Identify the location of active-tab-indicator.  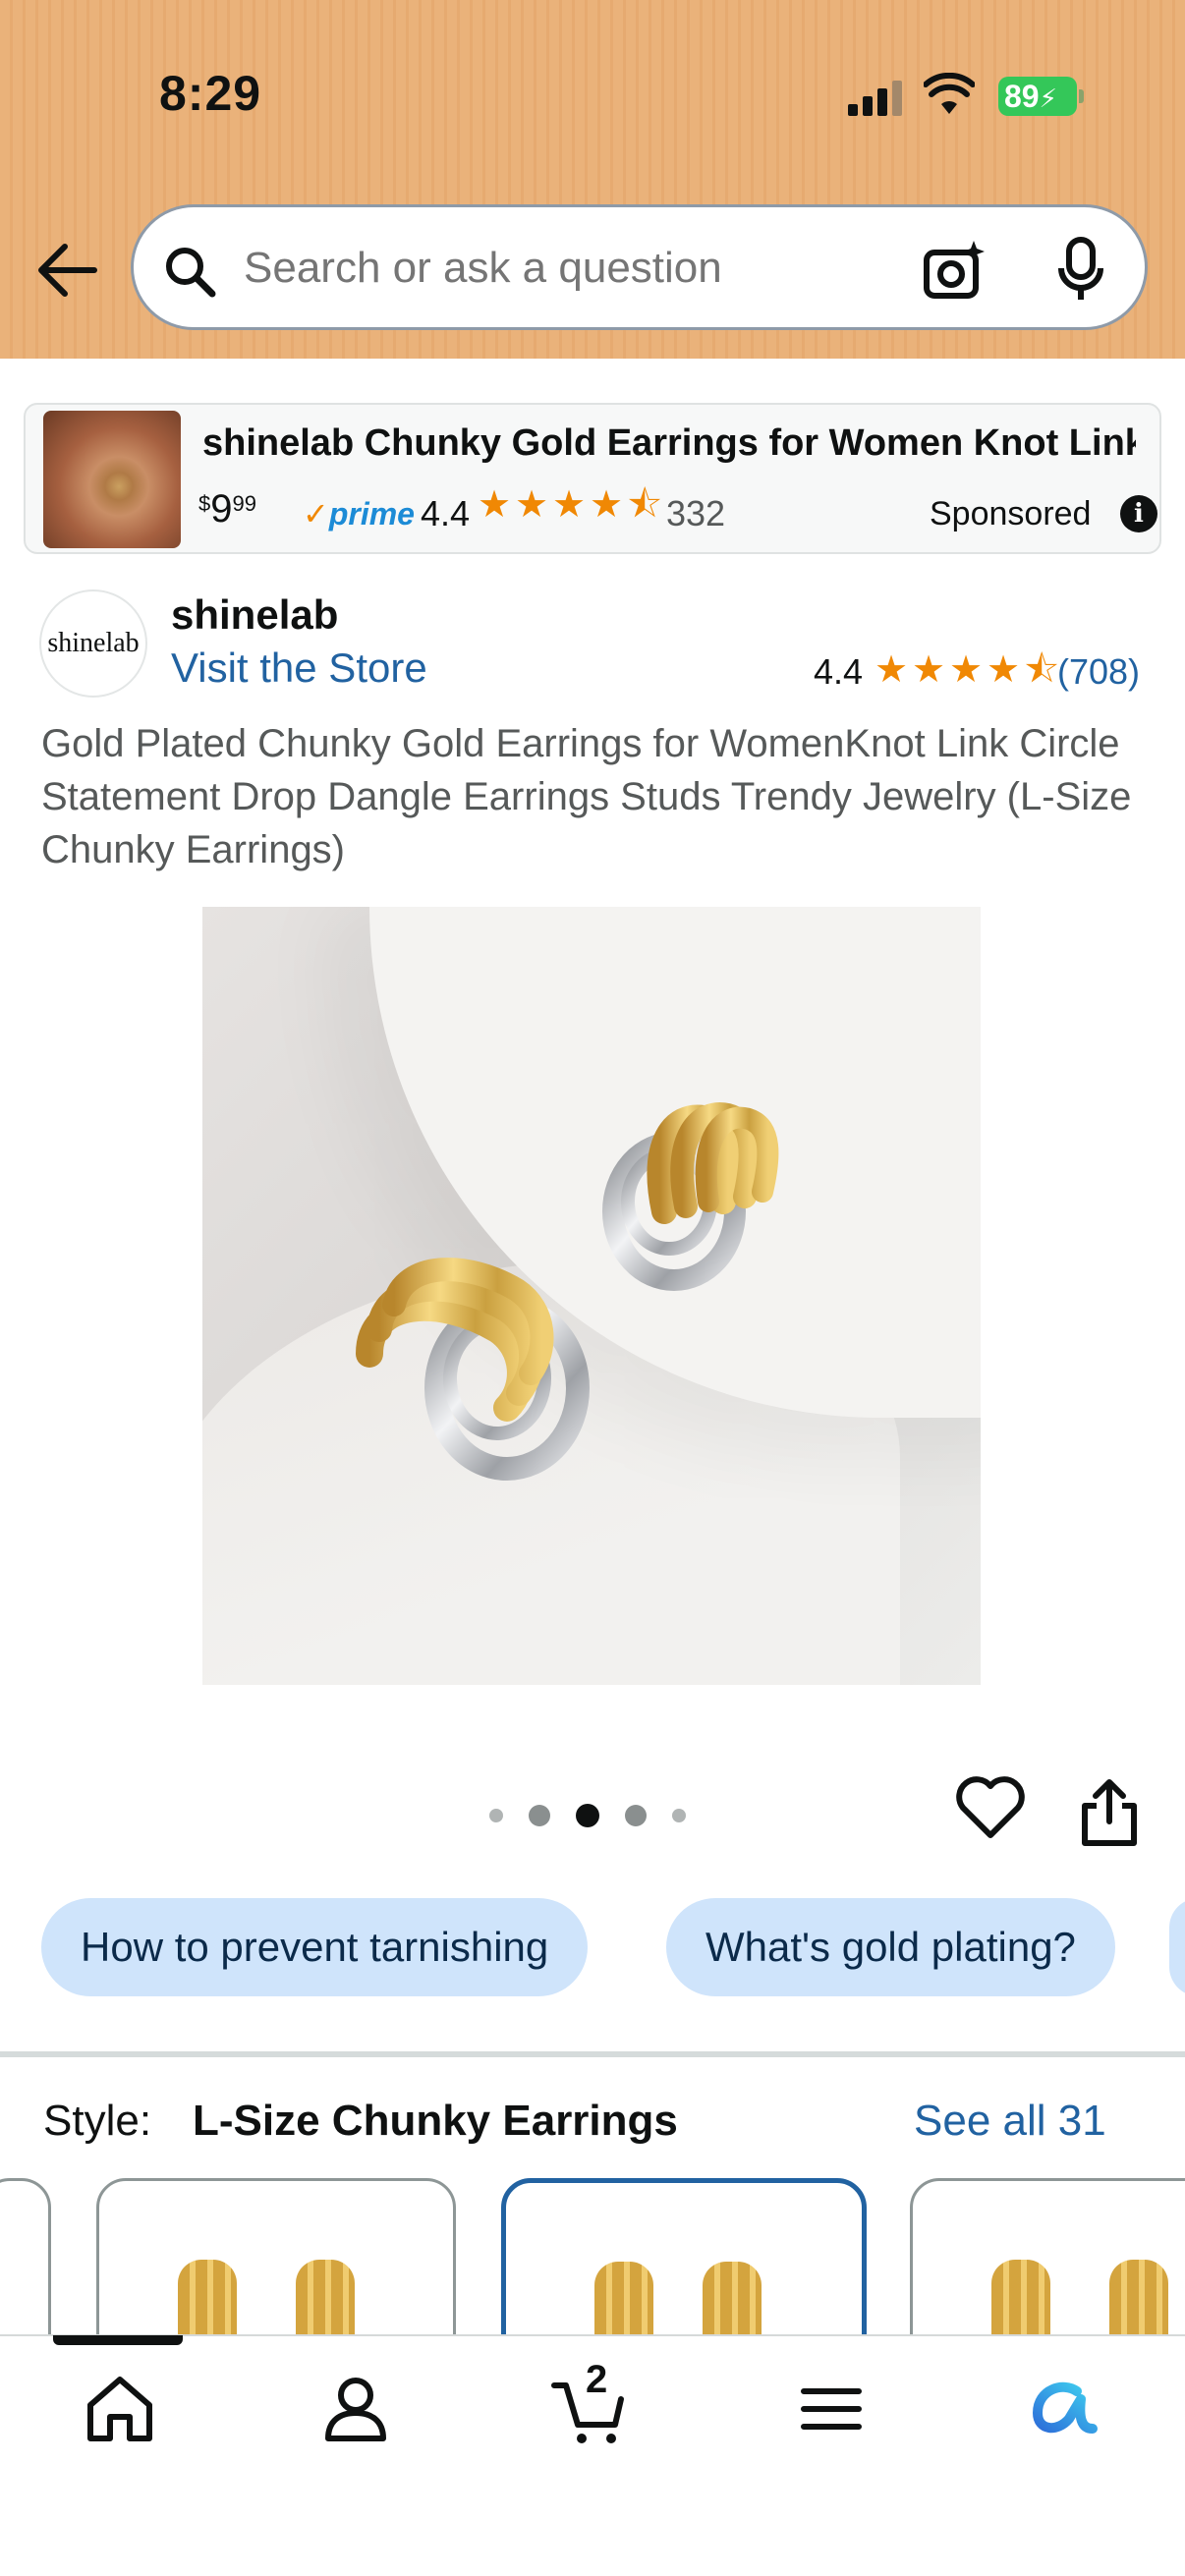
(118, 2340).